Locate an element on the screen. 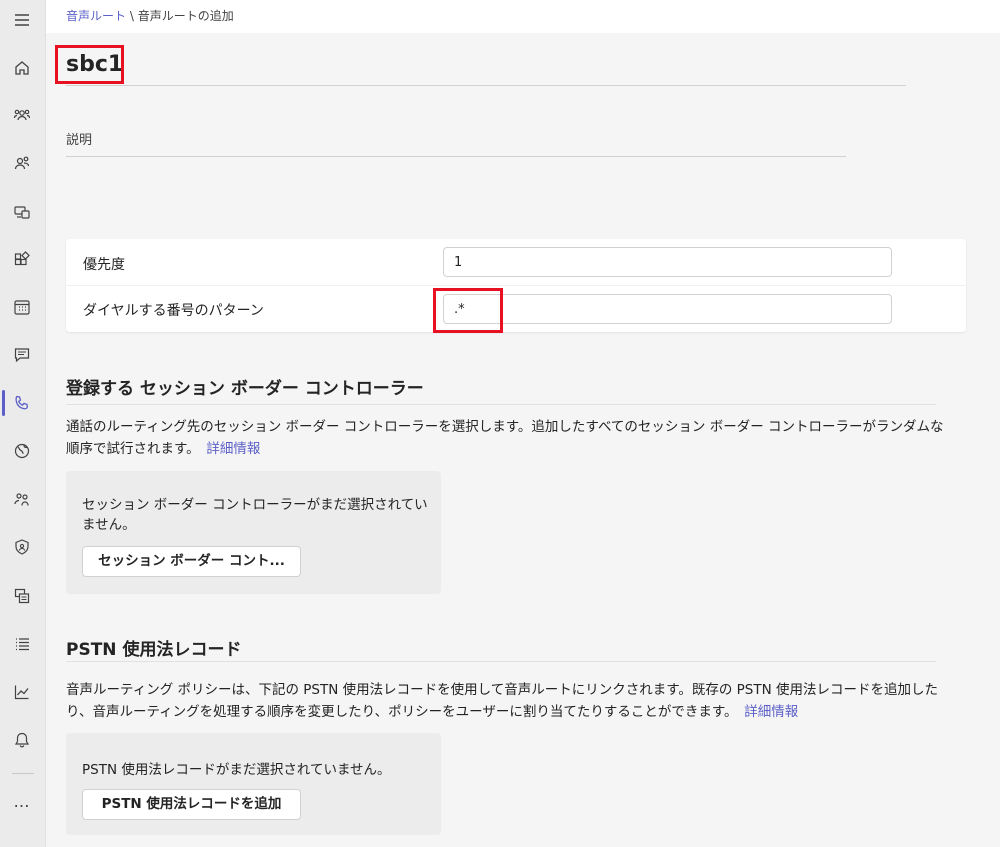 The image size is (1000, 847). dial-pattern-input: .* is located at coordinates (667, 309).